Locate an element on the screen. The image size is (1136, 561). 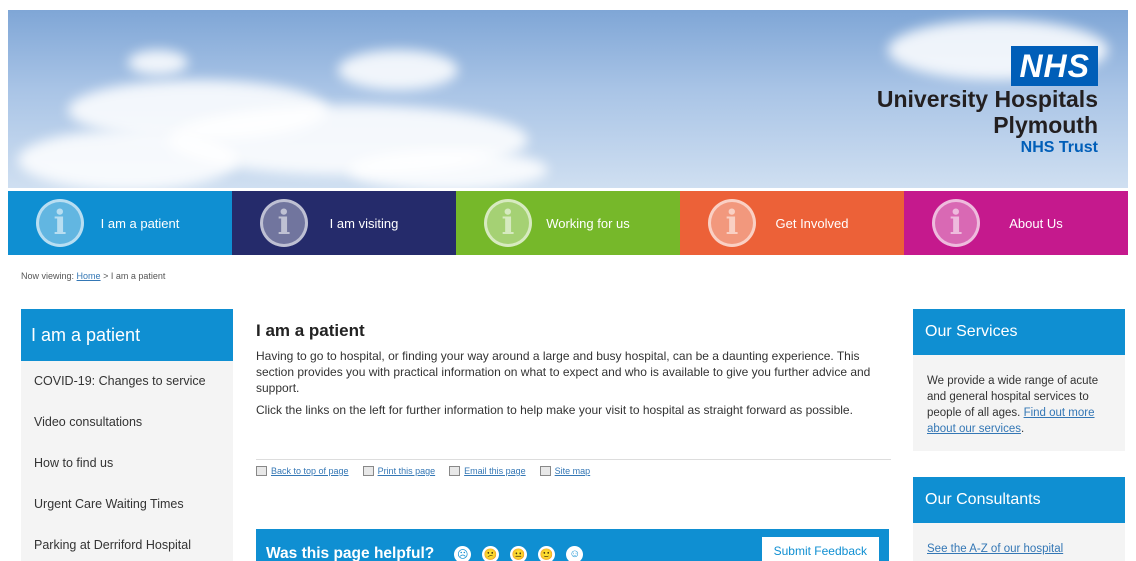
services-period: . is located at coordinates (1022, 429).